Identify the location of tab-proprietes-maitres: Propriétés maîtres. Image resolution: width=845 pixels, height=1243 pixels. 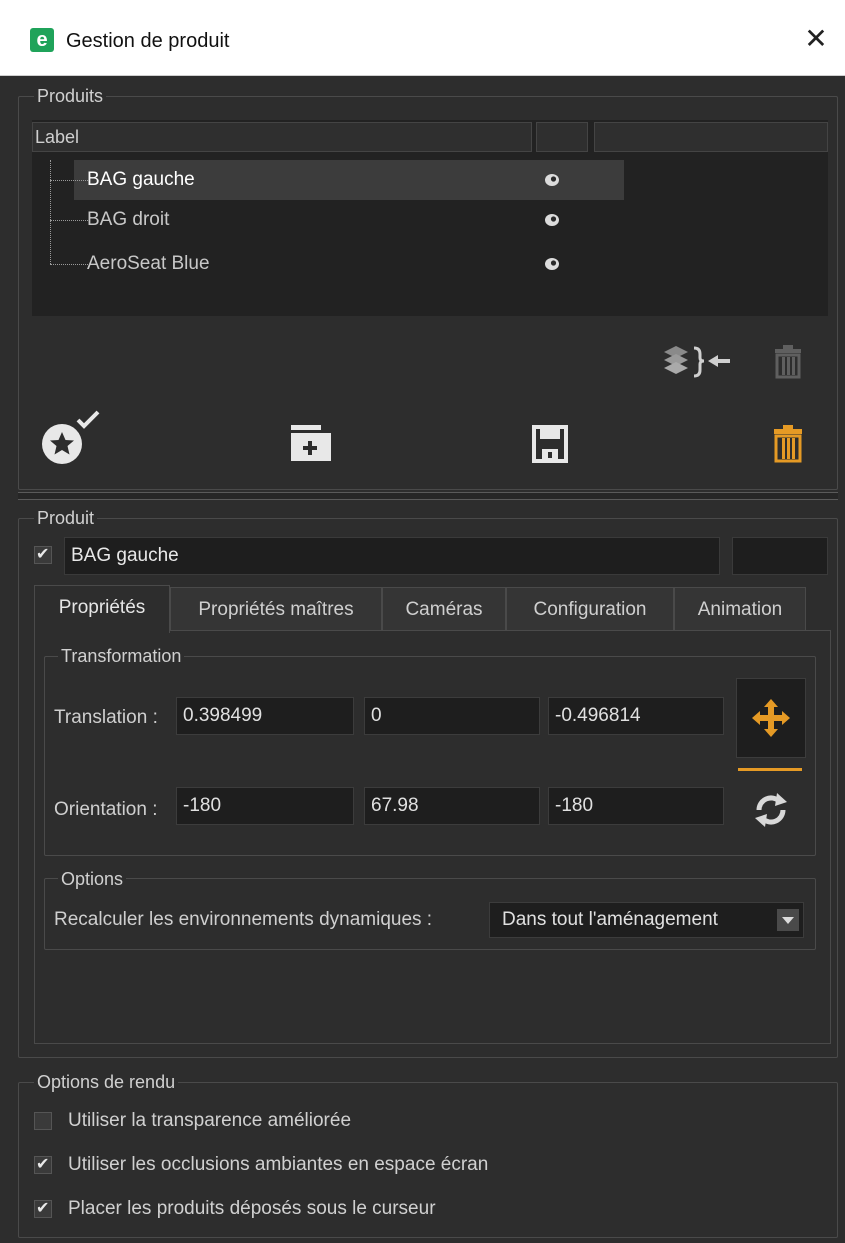
(276, 609).